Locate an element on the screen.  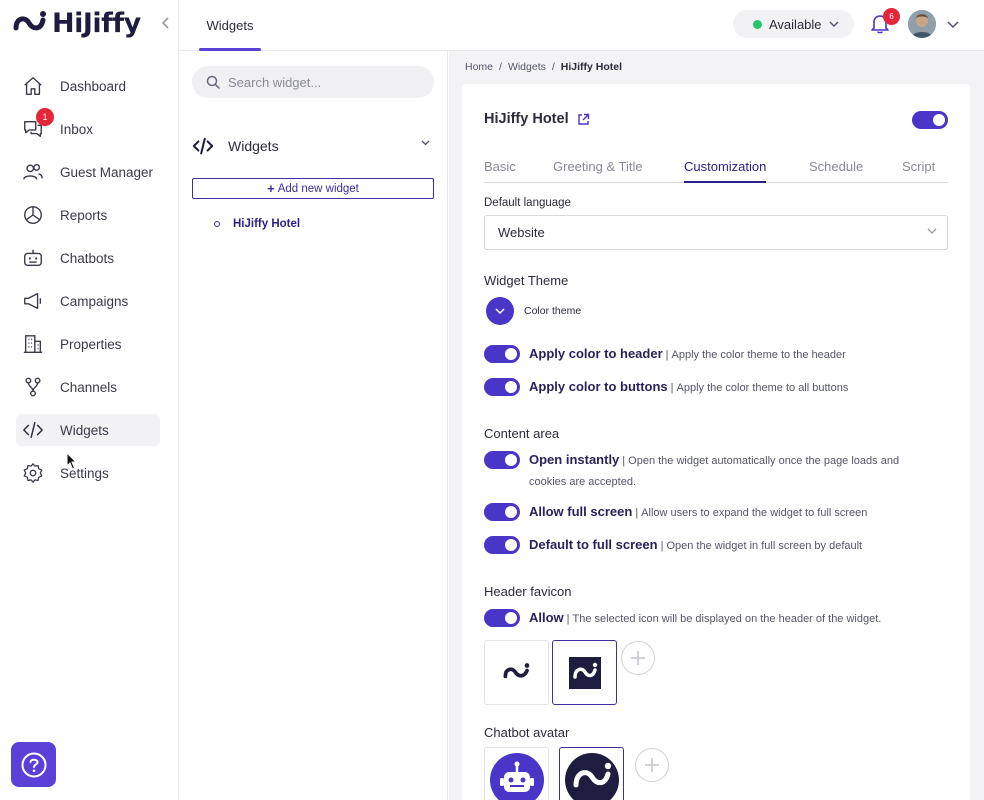
hijiffy-logo-icon is located at coordinates (29, 20).